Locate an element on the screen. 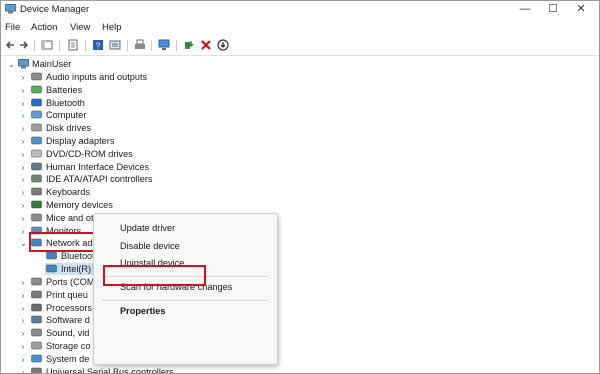  menu-bar: File Action View Help is located at coordinates (300, 27).